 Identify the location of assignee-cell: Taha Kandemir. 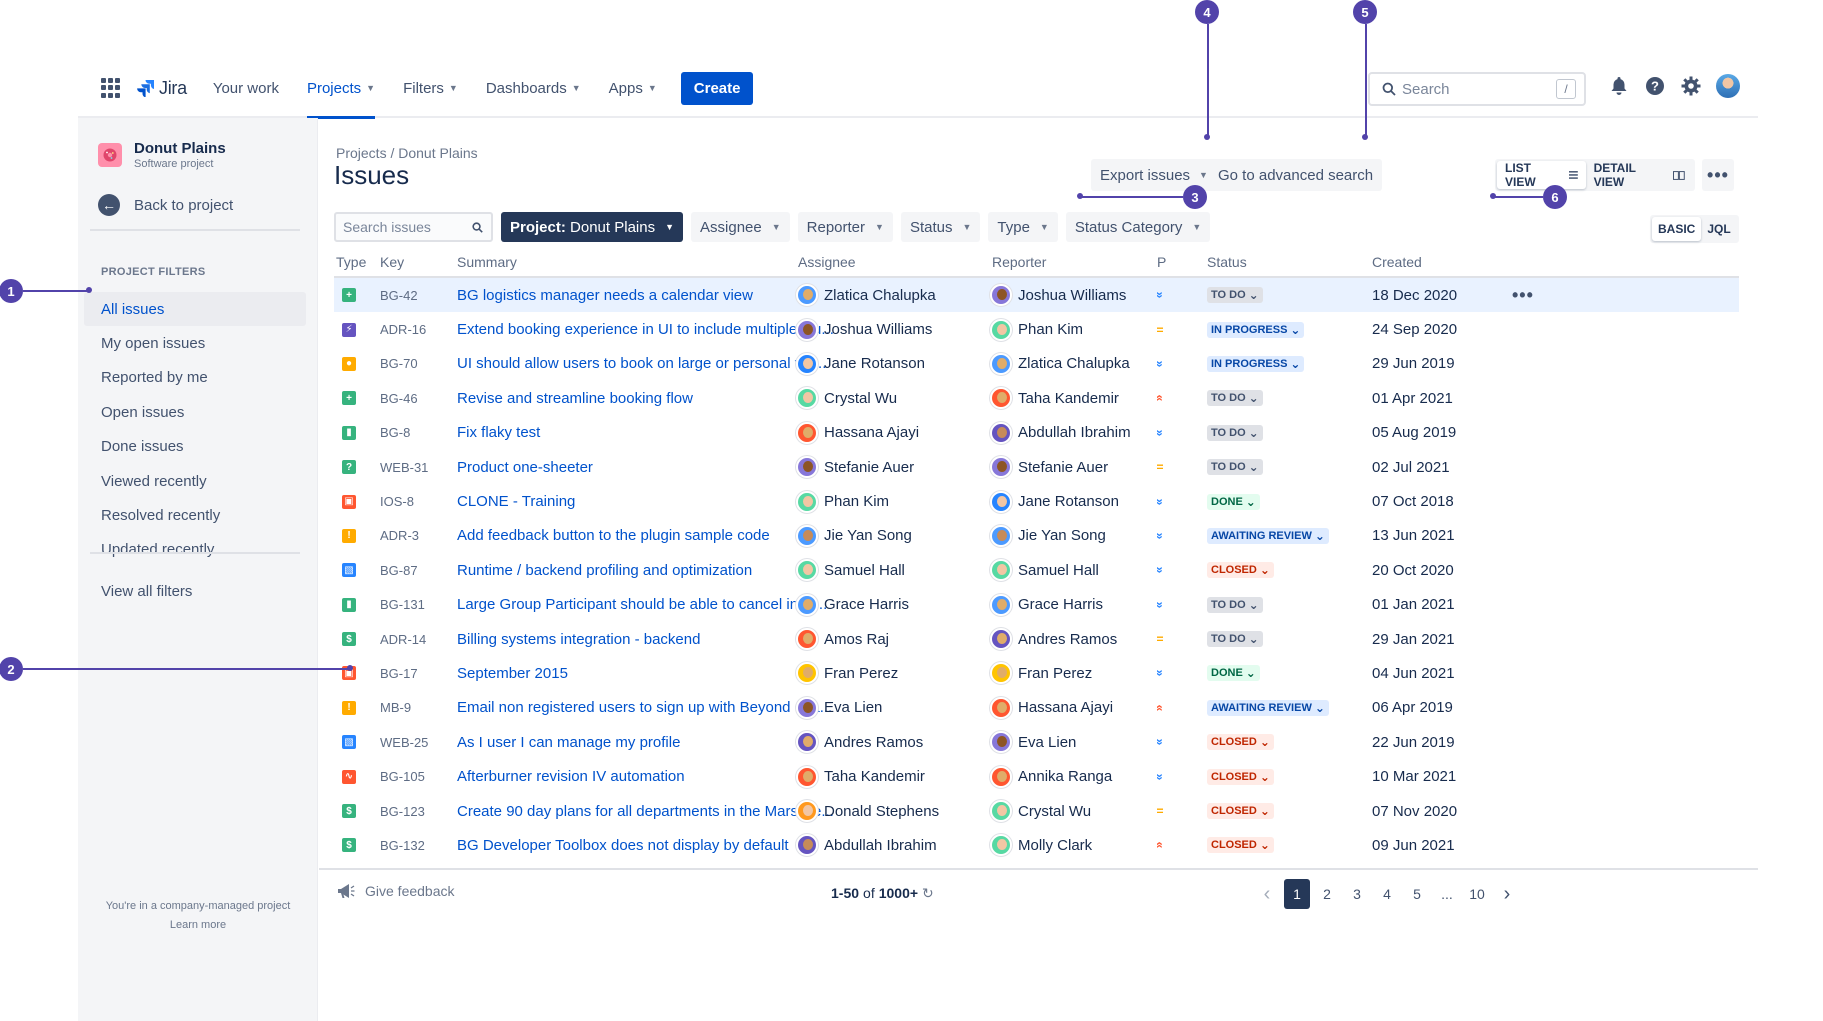
(860, 776).